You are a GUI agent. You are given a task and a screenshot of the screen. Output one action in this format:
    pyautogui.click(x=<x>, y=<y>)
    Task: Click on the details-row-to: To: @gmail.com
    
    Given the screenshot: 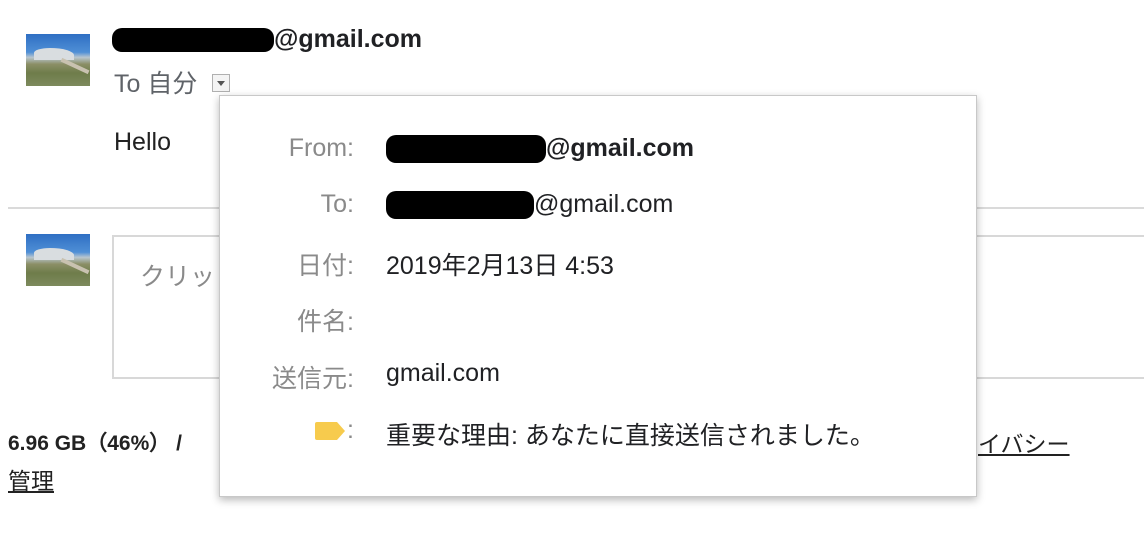 What is the action you would take?
    pyautogui.click(x=598, y=210)
    